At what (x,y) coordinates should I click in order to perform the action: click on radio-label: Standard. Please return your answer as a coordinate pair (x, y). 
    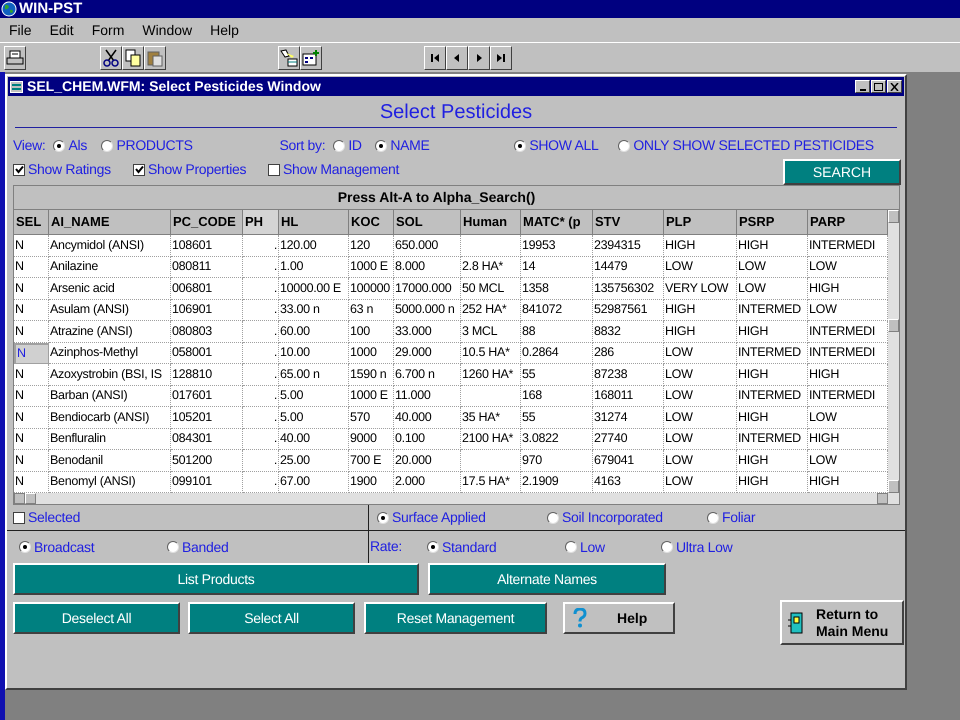
    Looking at the image, I should click on (469, 547).